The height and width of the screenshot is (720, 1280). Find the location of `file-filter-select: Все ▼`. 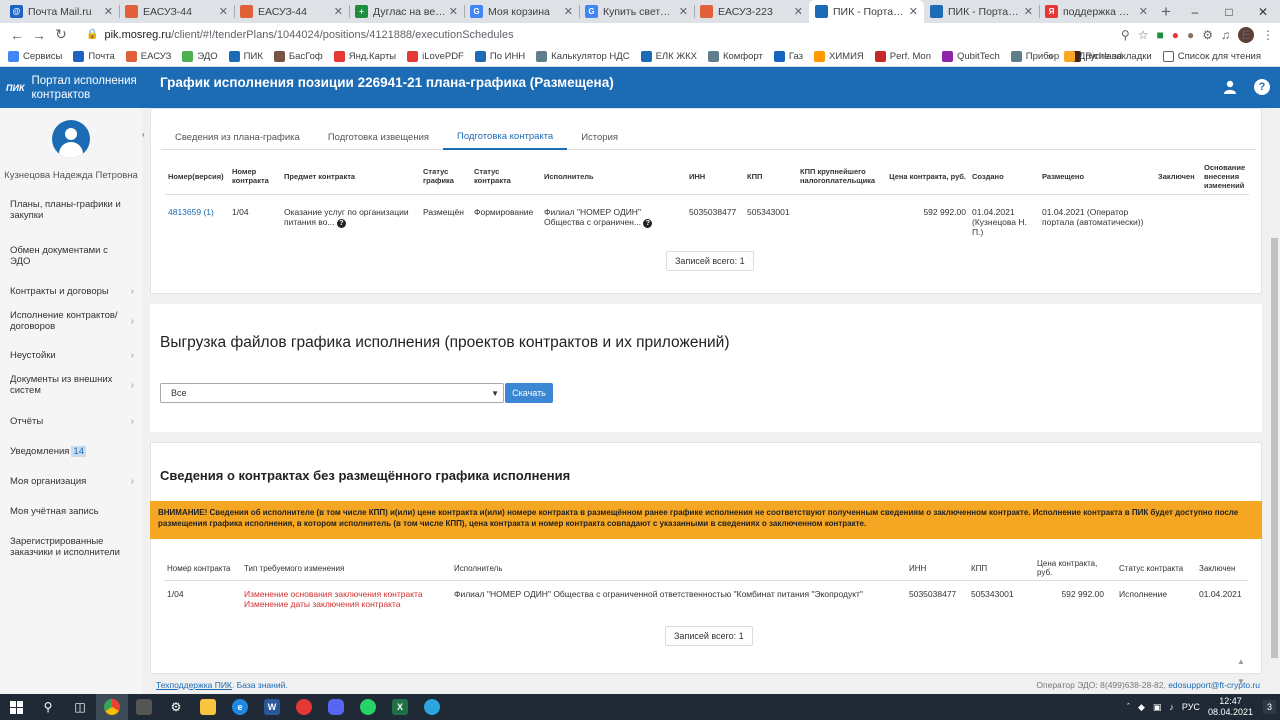

file-filter-select: Все ▼ is located at coordinates (332, 393).